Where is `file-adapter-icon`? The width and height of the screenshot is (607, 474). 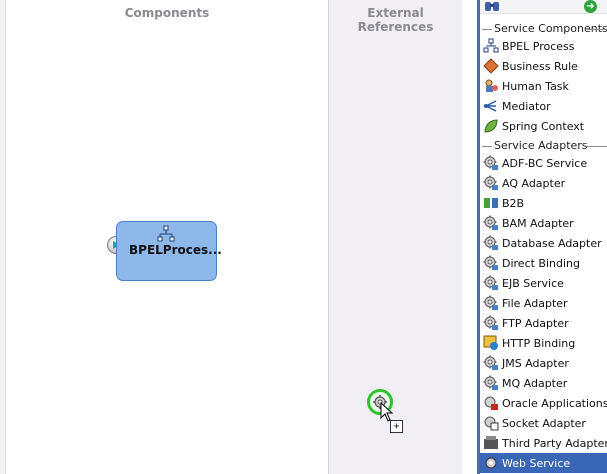 file-adapter-icon is located at coordinates (490, 302).